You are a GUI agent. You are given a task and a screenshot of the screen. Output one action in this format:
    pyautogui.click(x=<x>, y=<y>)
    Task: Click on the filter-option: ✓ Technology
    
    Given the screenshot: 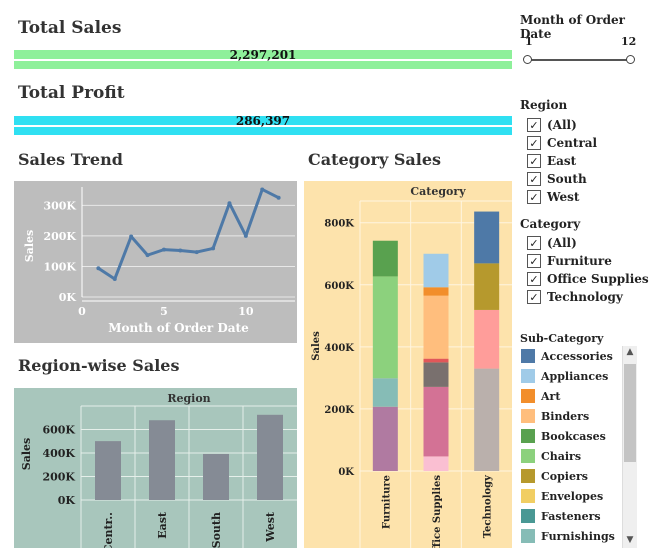 What is the action you would take?
    pyautogui.click(x=575, y=297)
    